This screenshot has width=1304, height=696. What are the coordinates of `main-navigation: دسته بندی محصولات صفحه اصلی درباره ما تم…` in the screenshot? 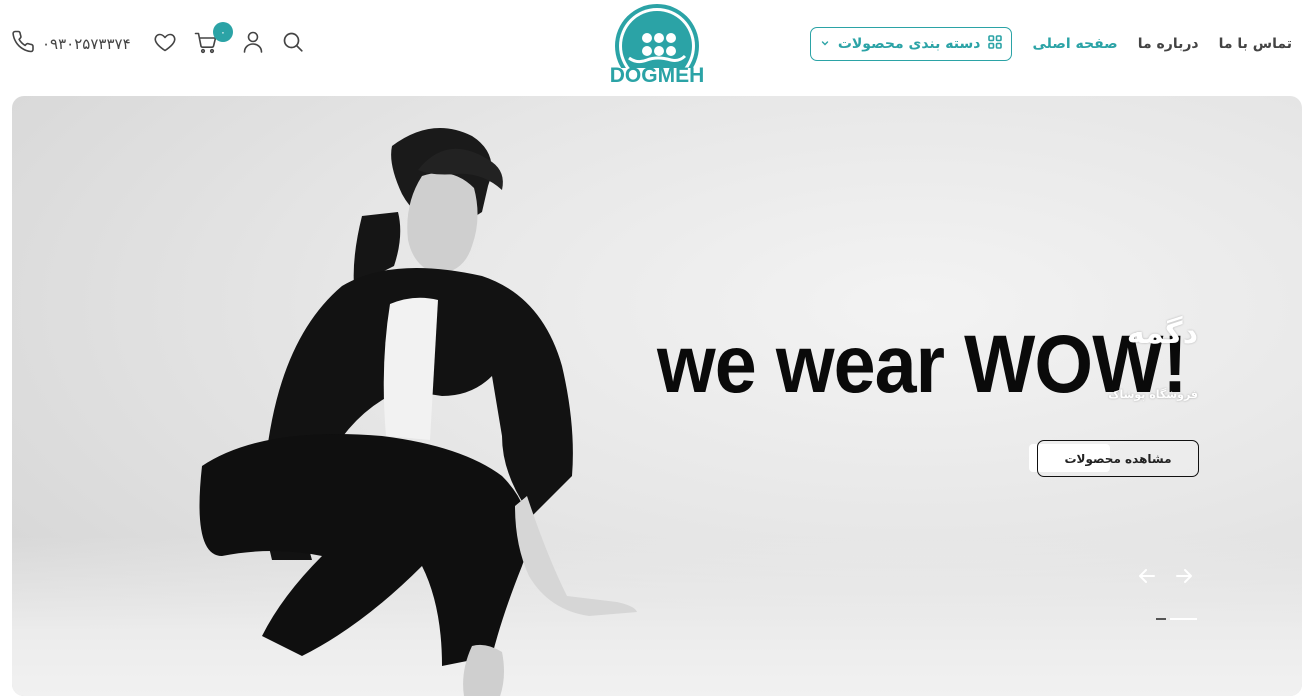 It's located at (1050, 44).